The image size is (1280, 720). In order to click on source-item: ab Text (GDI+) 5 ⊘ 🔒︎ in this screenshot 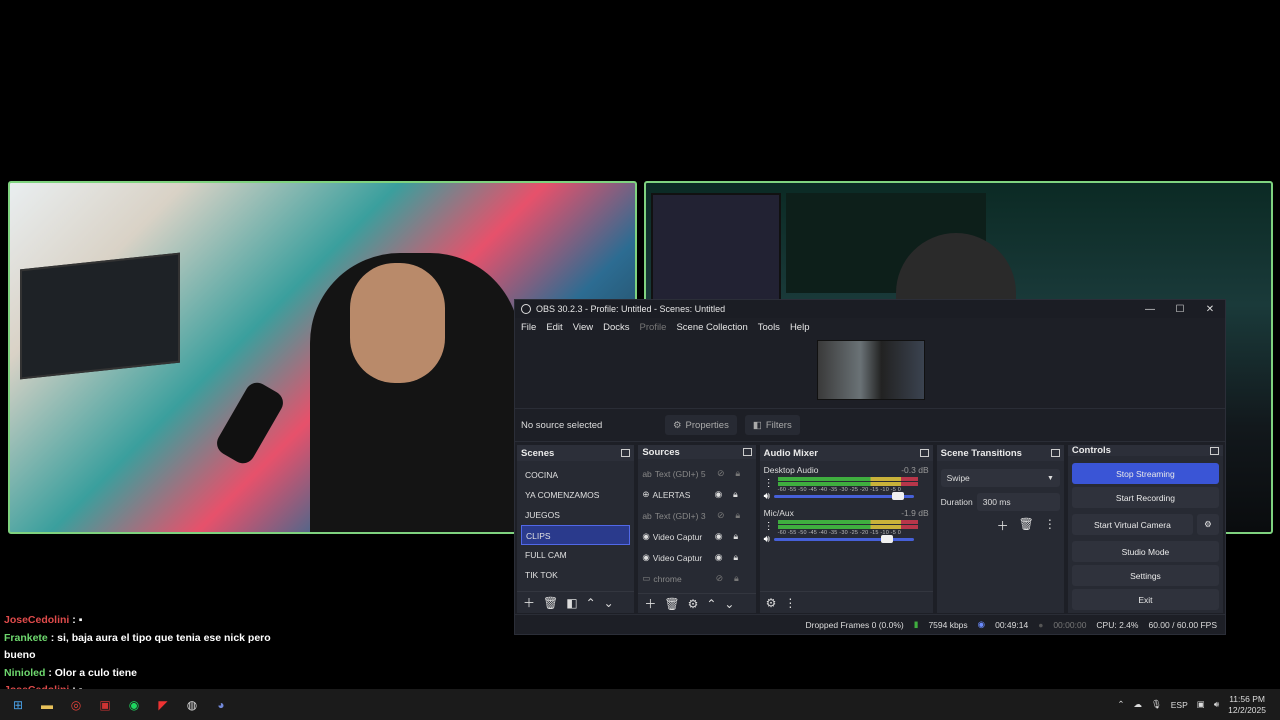, I will do `click(696, 473)`.